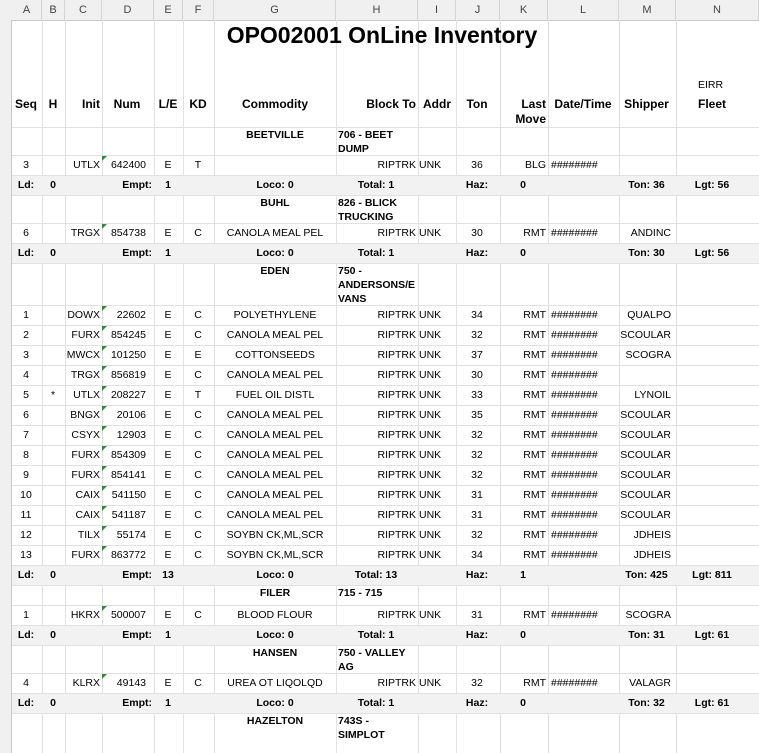 Image resolution: width=759 pixels, height=753 pixels. What do you see at coordinates (26, 355) in the screenshot?
I see `seq-cell: 3` at bounding box center [26, 355].